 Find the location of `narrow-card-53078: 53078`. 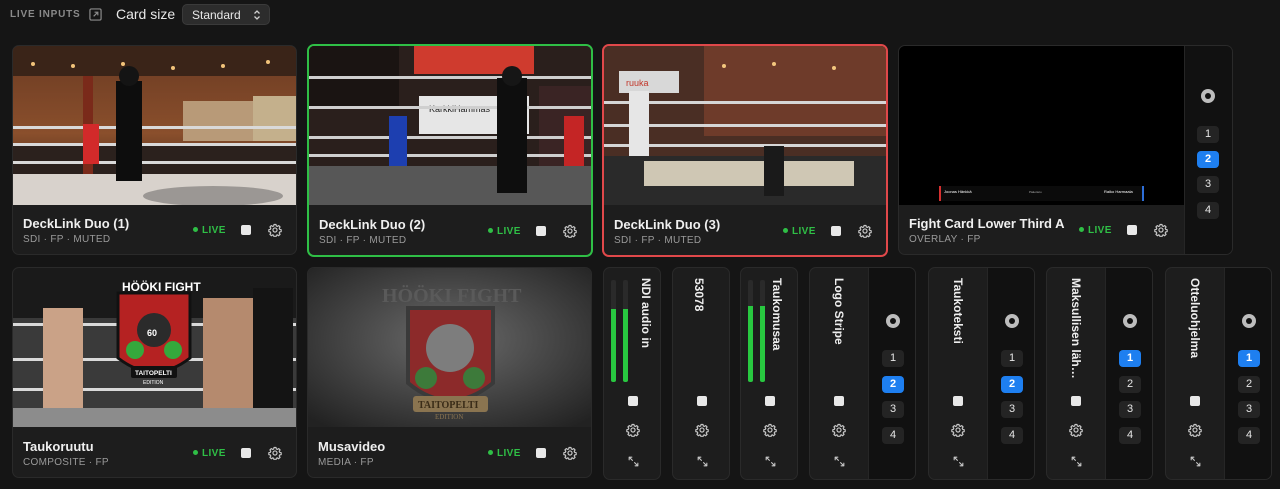

narrow-card-53078: 53078 is located at coordinates (701, 373).